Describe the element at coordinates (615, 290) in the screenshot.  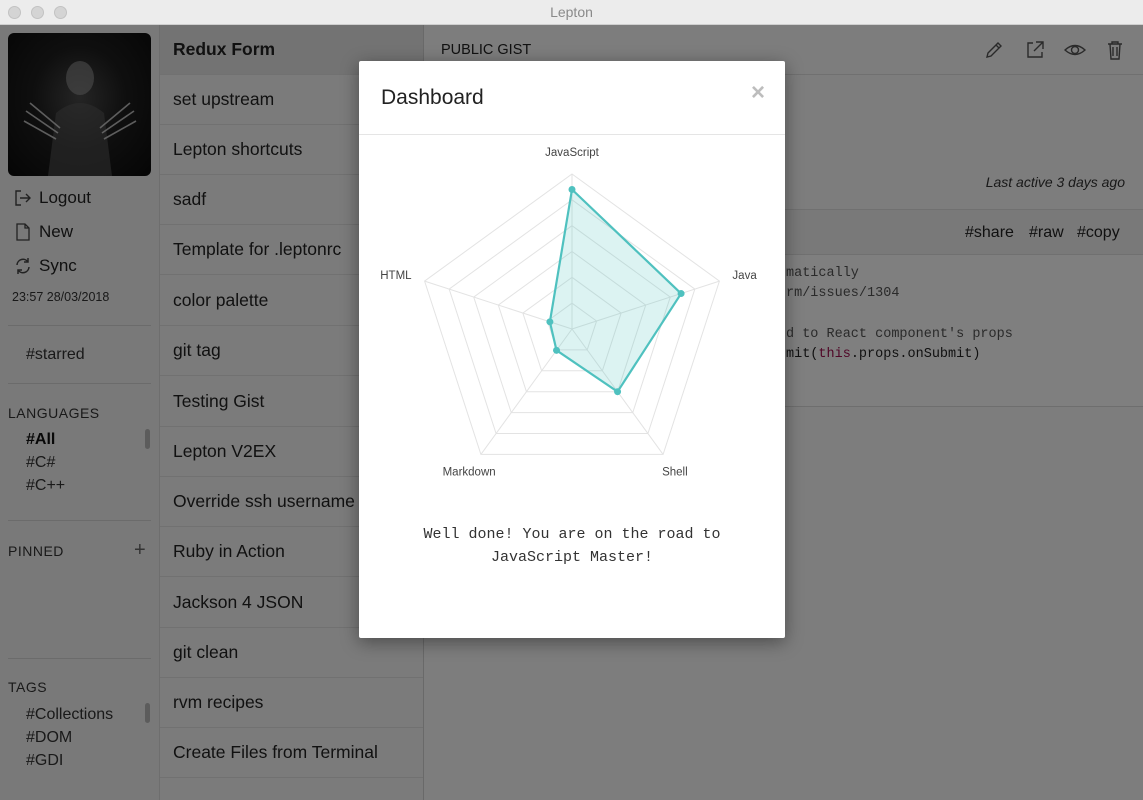
I see `radar-series-area` at that location.